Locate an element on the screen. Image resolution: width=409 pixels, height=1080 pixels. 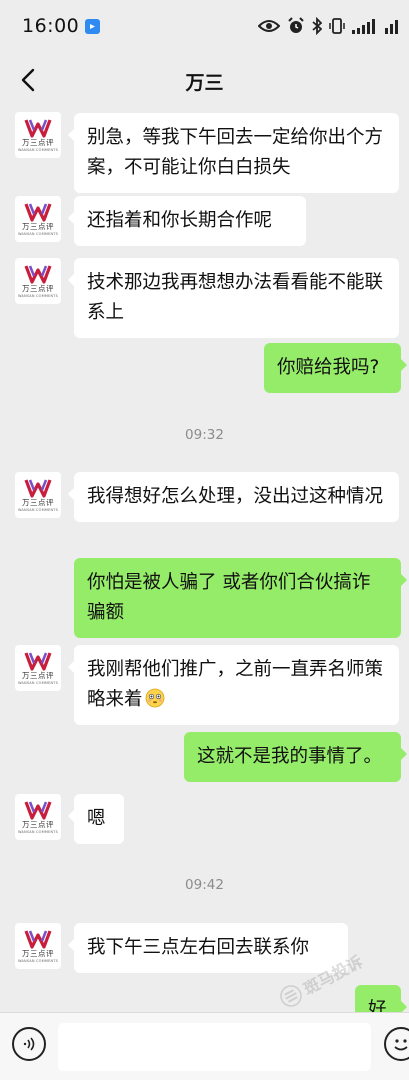
message-timestamp: 09:42 is located at coordinates (204, 885).